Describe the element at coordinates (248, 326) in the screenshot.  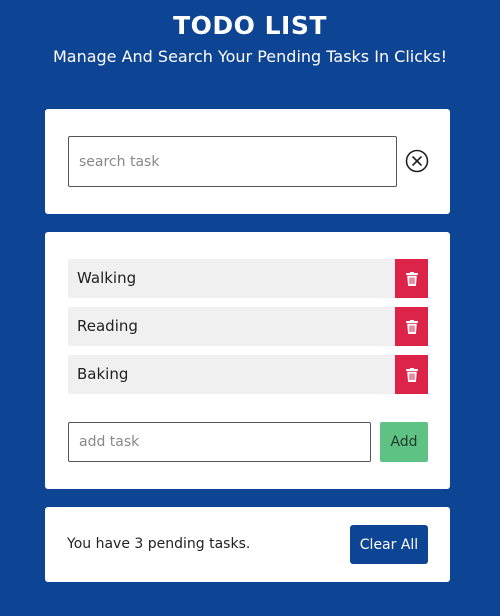
I see `task-item: Reading` at that location.